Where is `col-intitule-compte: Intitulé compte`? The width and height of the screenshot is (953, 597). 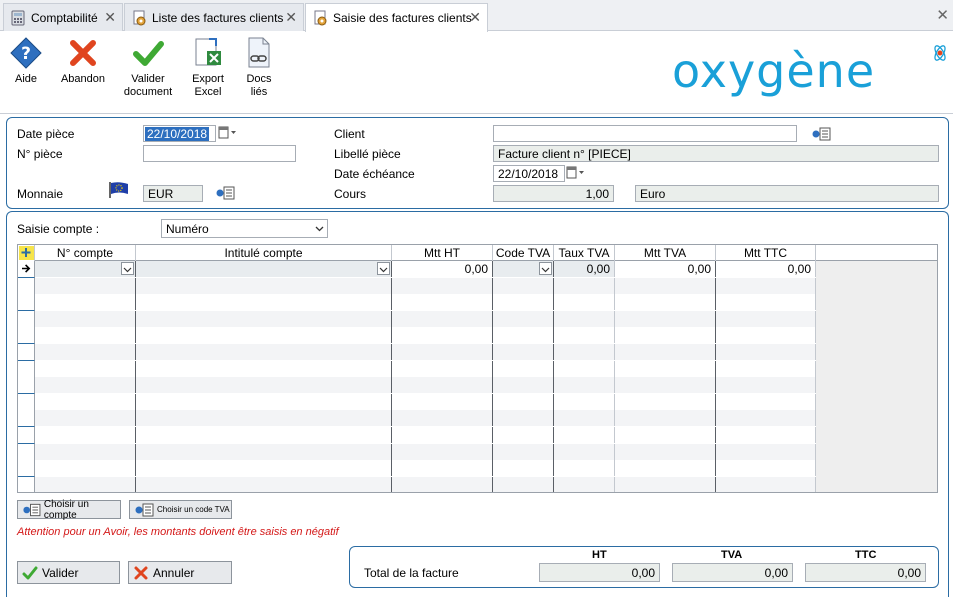 col-intitule-compte: Intitulé compte is located at coordinates (264, 253).